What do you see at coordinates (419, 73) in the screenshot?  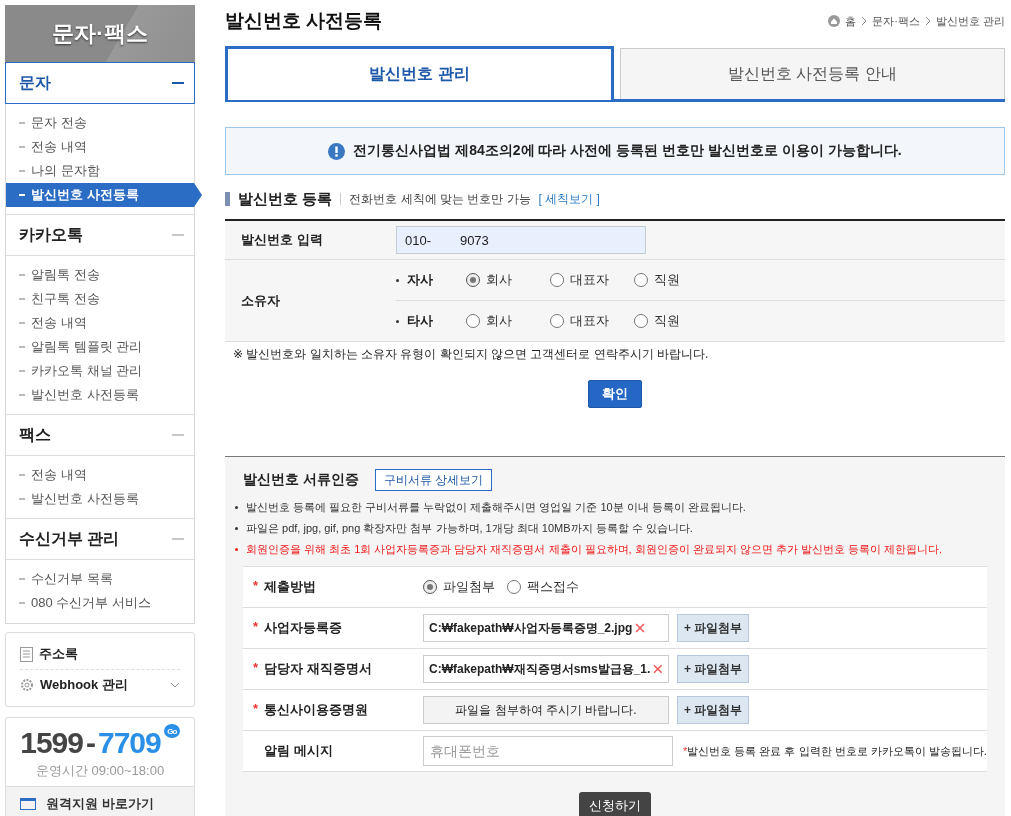 I see `tab: 발신번호 관리` at bounding box center [419, 73].